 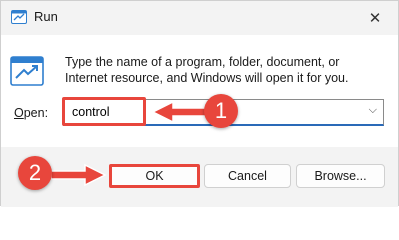 What do you see at coordinates (154, 176) in the screenshot?
I see `ok-button: OK` at bounding box center [154, 176].